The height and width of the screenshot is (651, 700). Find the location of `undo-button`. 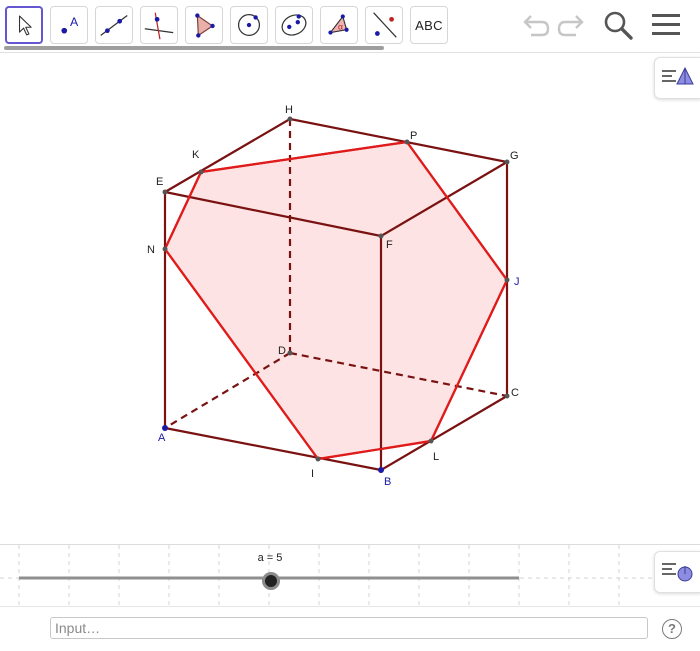

undo-button is located at coordinates (535, 25).